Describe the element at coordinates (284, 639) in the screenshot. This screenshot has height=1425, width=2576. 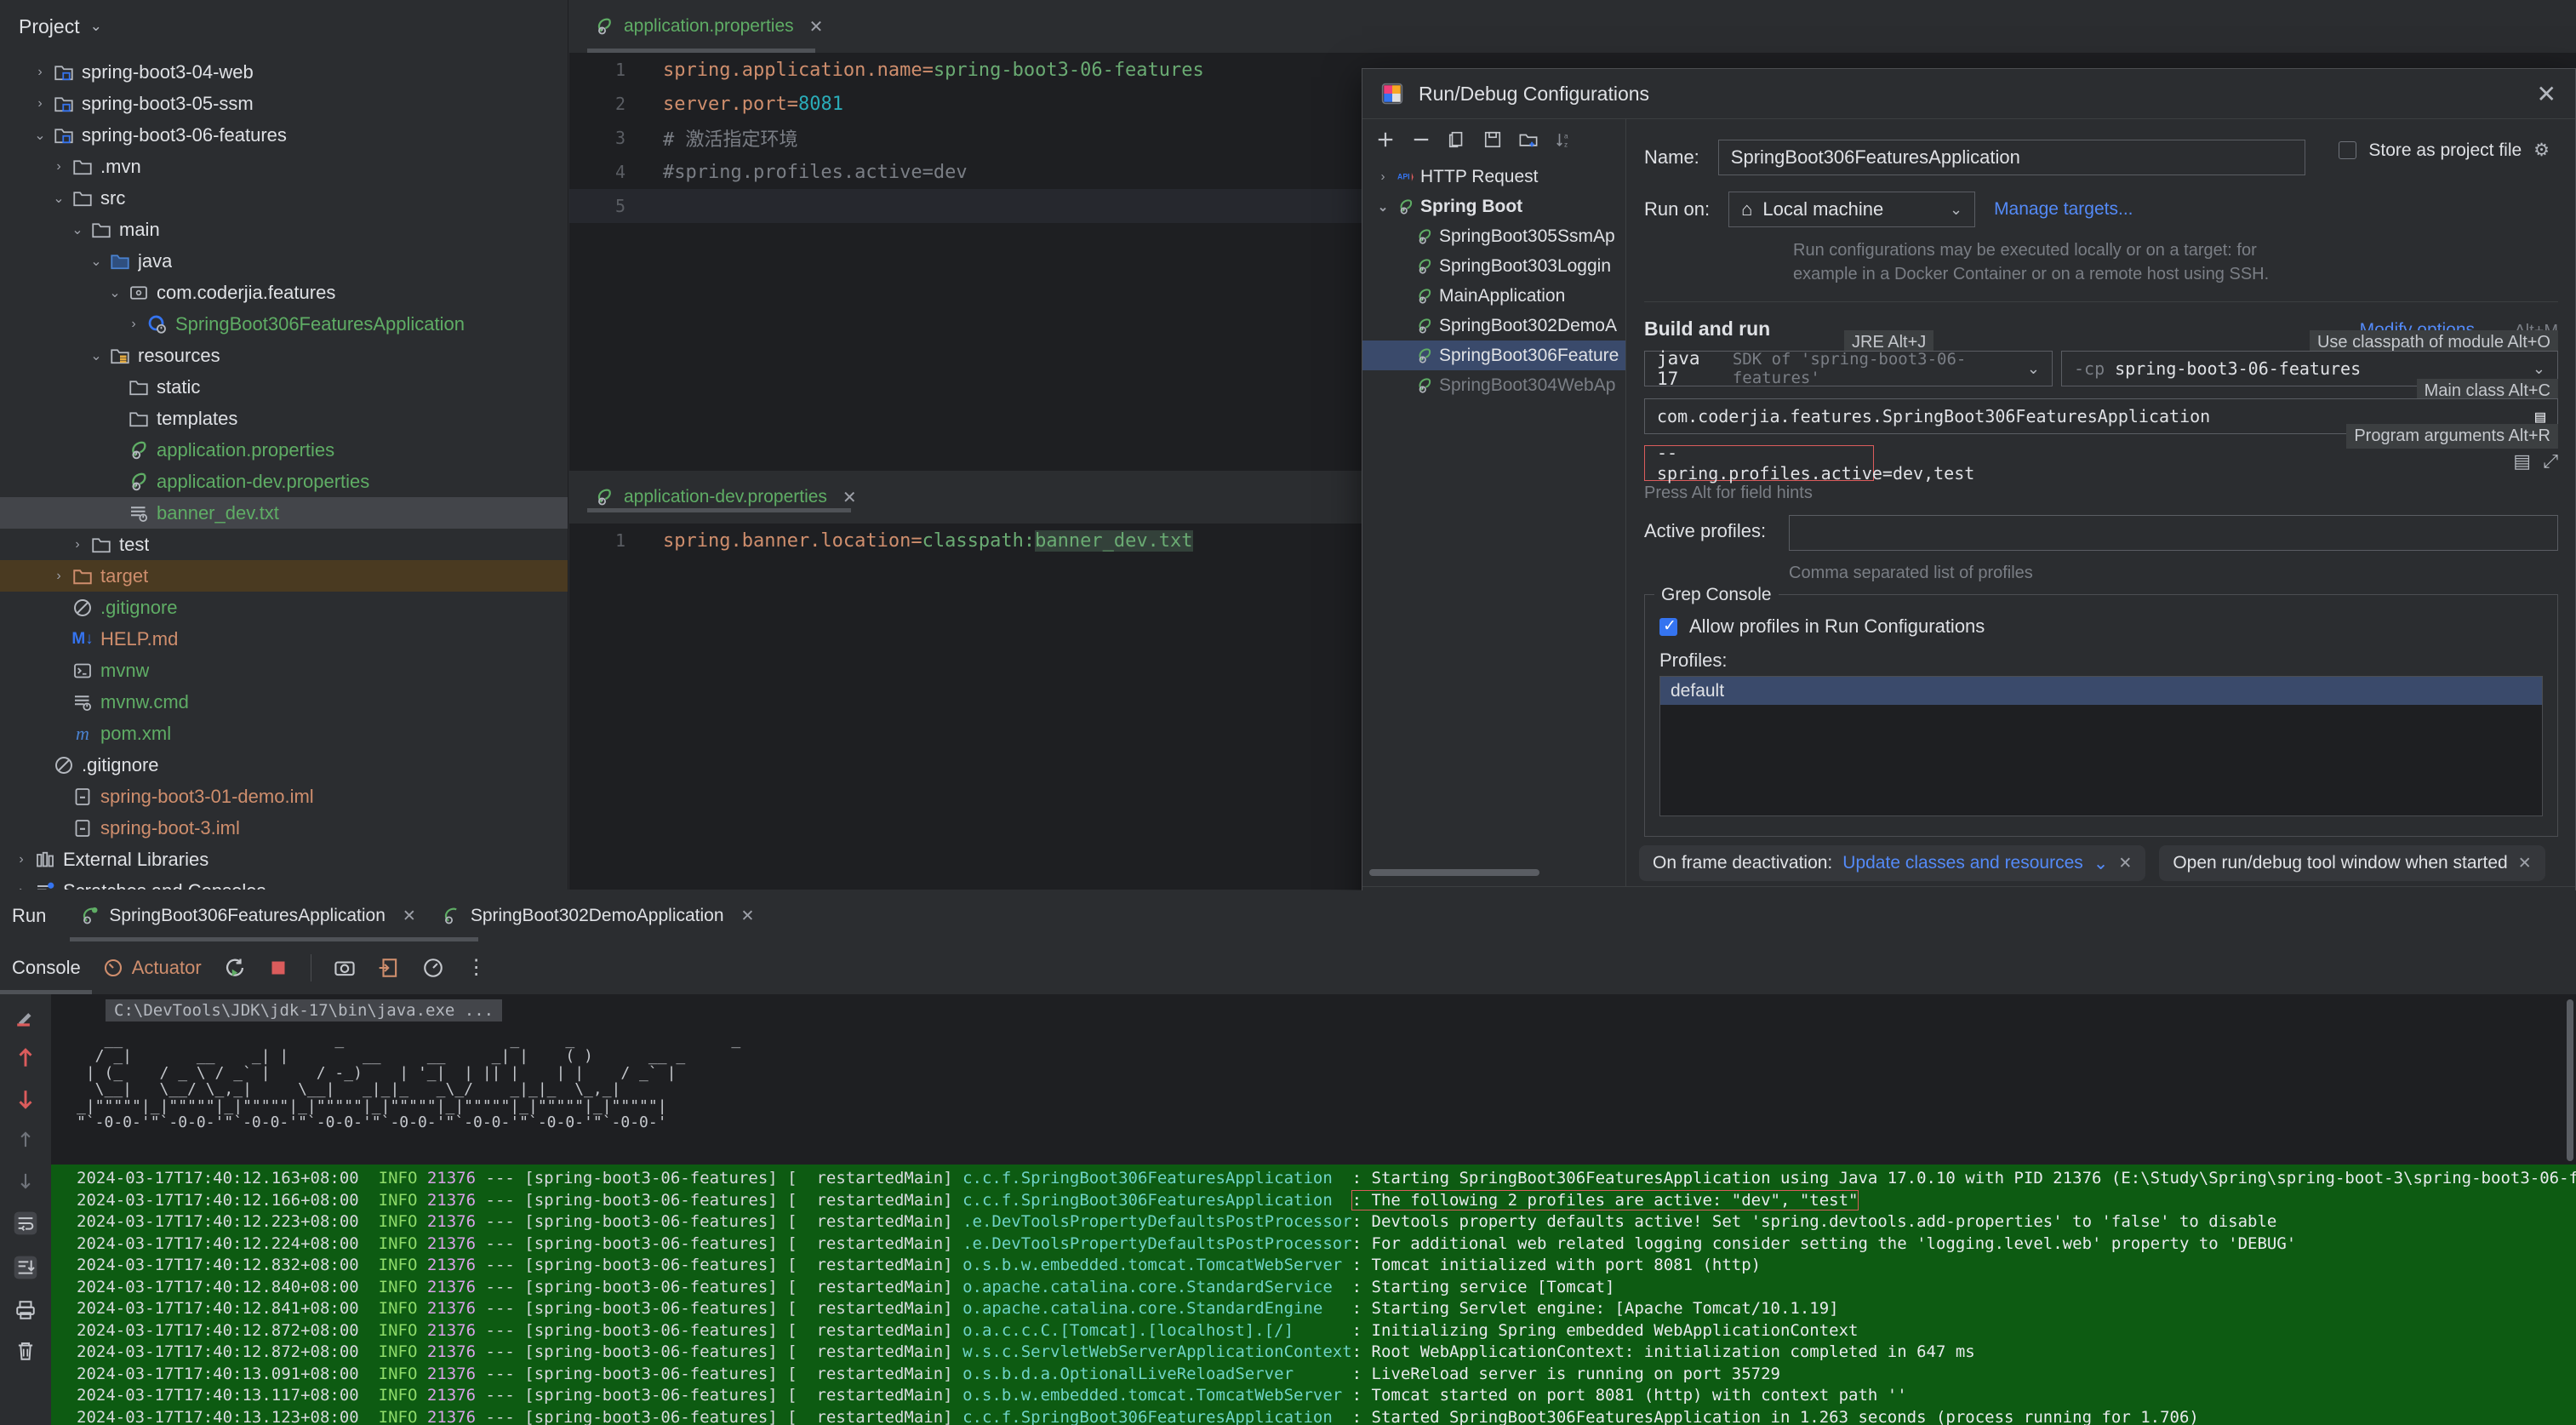
I see `tree-item-help-md: ·M↓ HELP.md` at that location.